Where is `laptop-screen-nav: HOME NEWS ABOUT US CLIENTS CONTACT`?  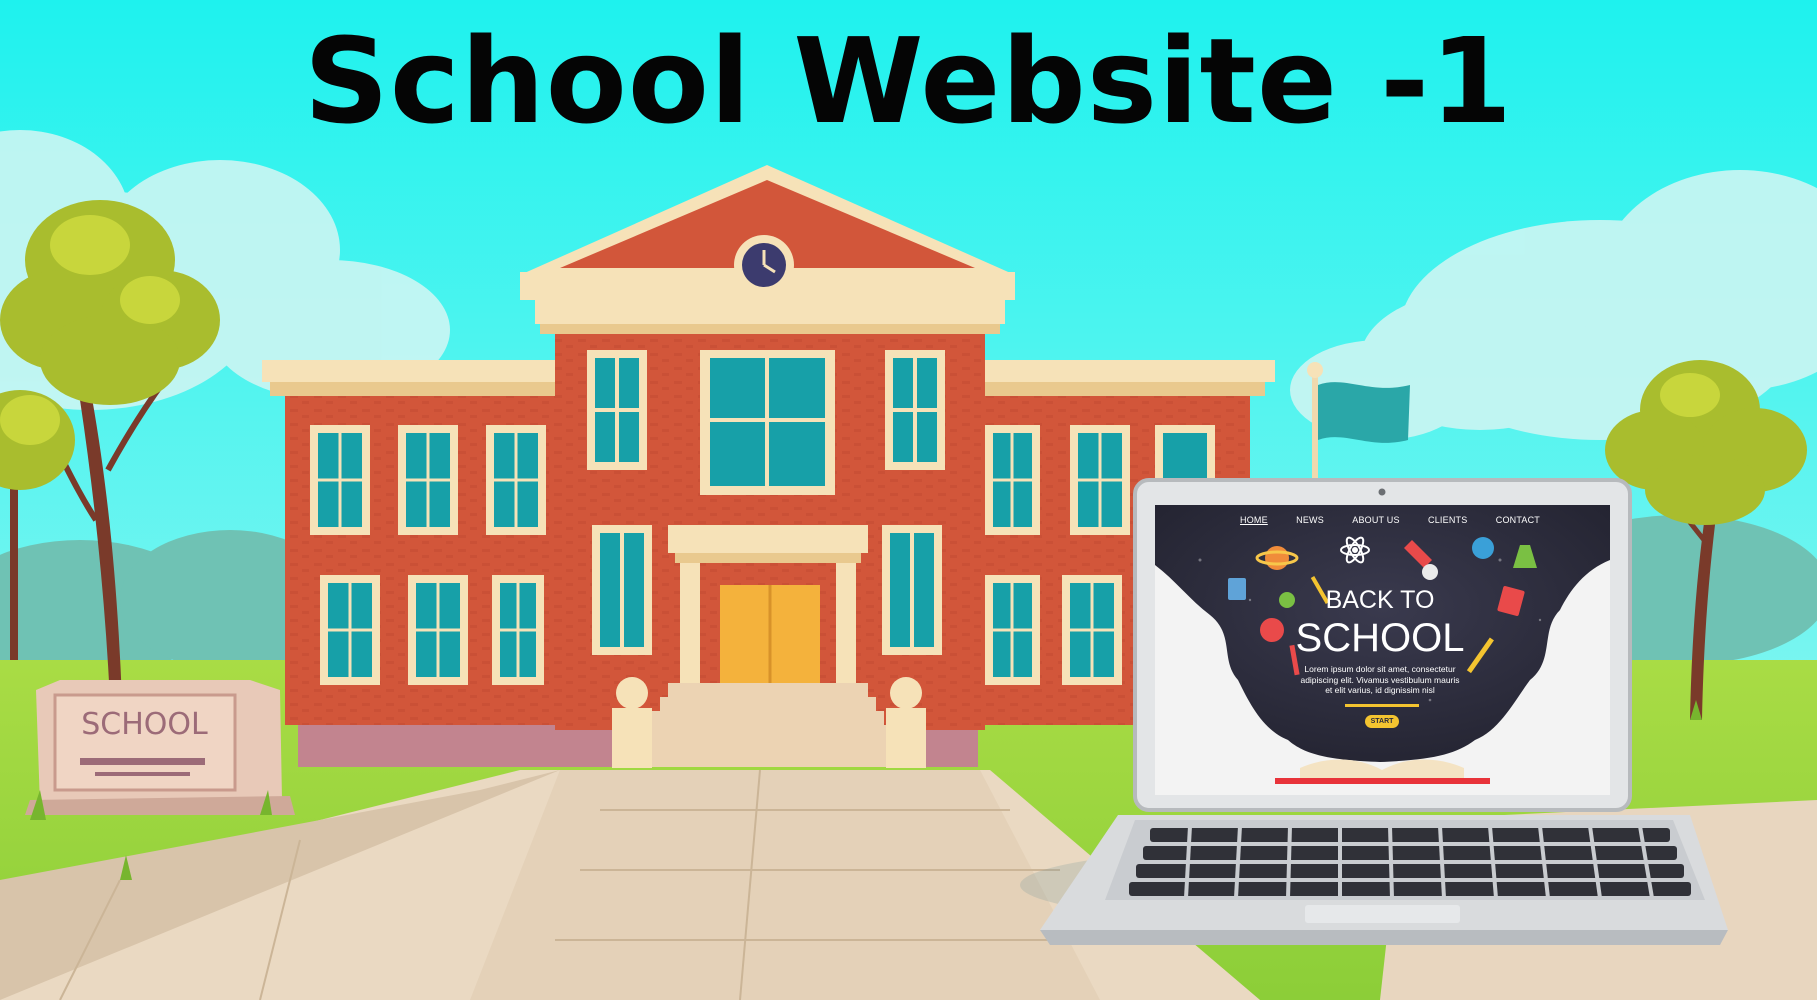 laptop-screen-nav: HOME NEWS ABOUT US CLIENTS CONTACT is located at coordinates (1390, 524).